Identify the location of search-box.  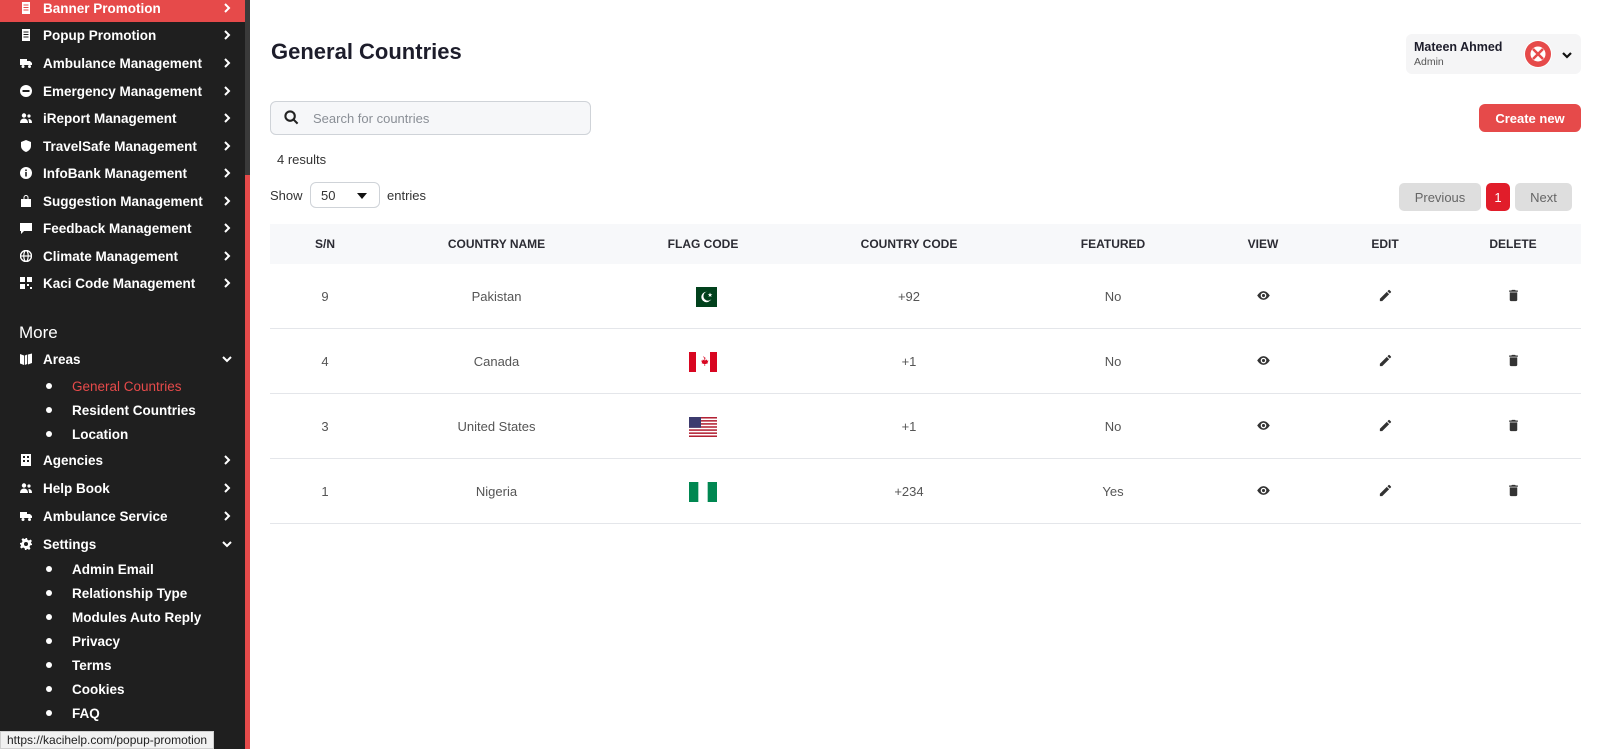
(430, 118).